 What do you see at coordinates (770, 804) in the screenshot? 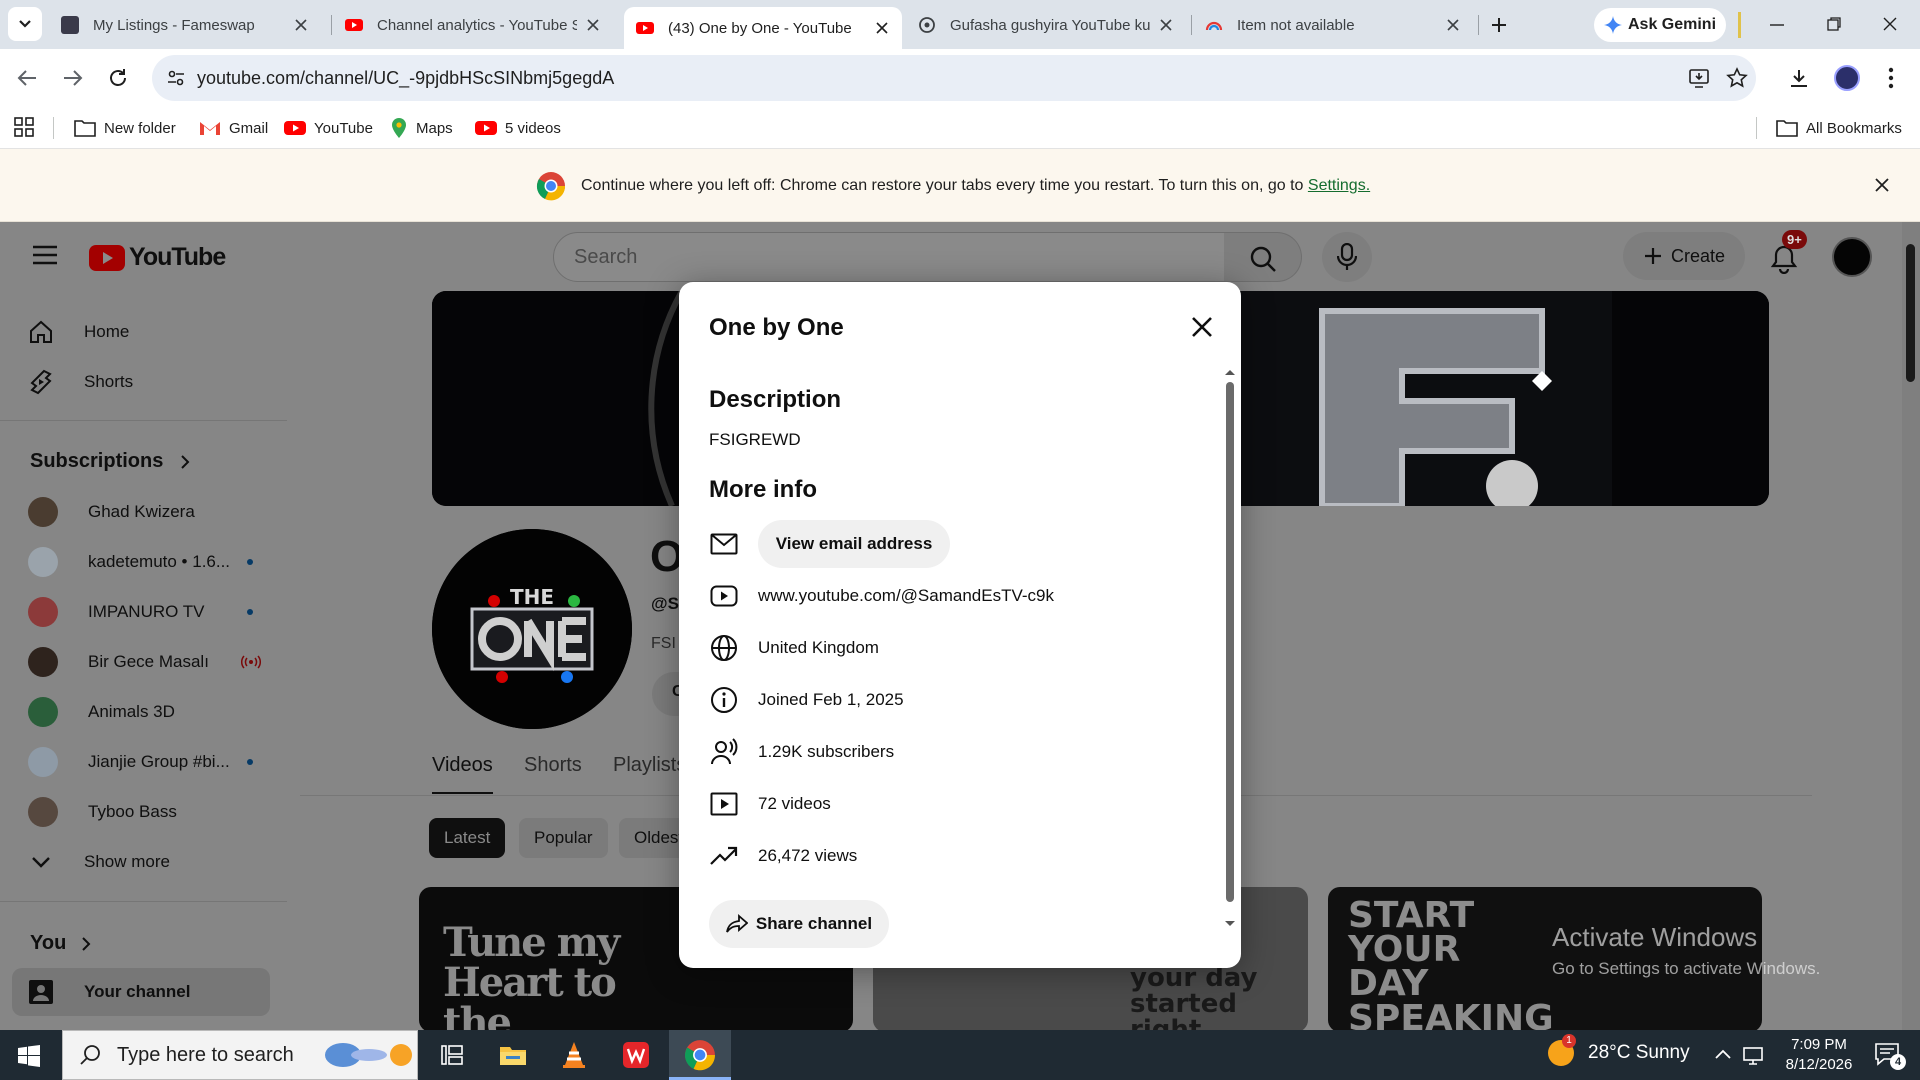
I see `videos-row: 72 videos` at bounding box center [770, 804].